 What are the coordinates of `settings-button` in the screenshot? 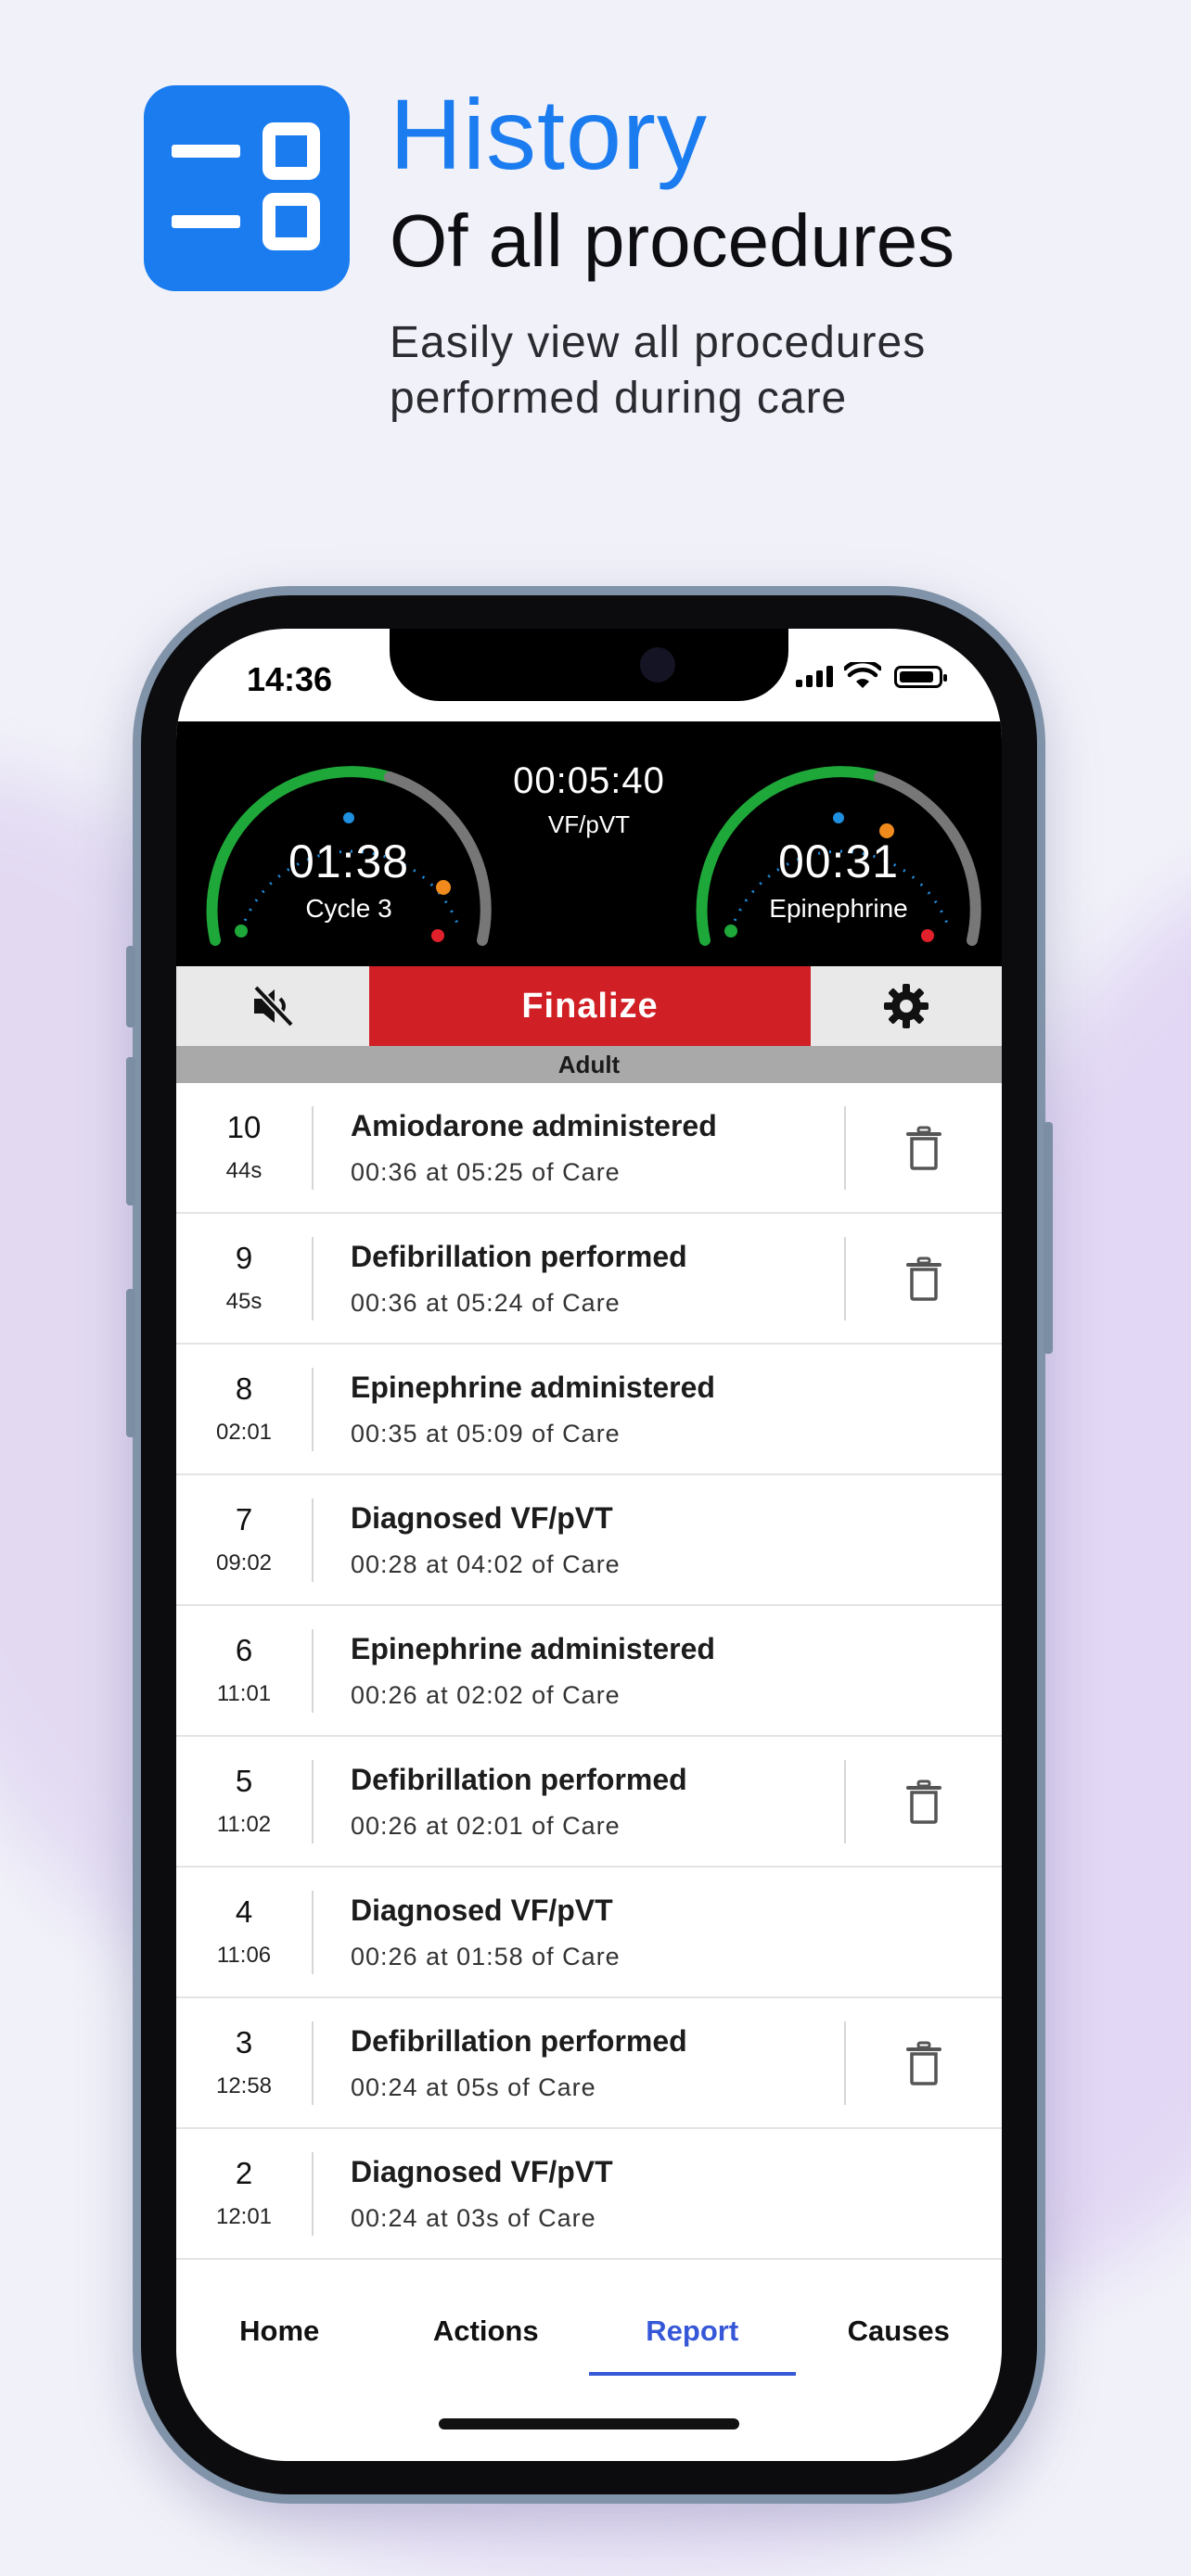 It's located at (907, 1006).